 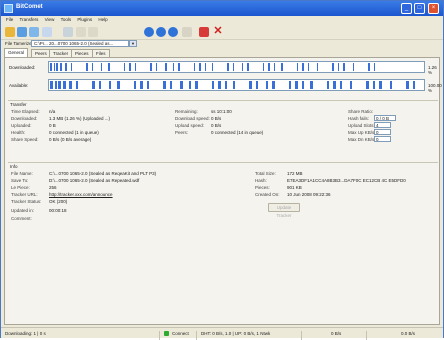 I want to click on available-label: Available:, so click(x=19, y=85).